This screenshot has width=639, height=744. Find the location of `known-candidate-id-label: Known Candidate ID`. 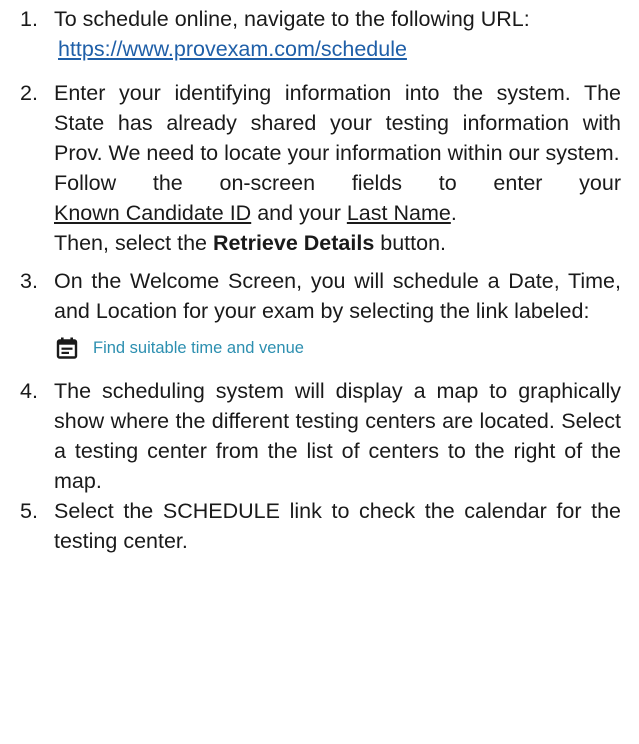

known-candidate-id-label: Known Candidate ID is located at coordinates (153, 213).